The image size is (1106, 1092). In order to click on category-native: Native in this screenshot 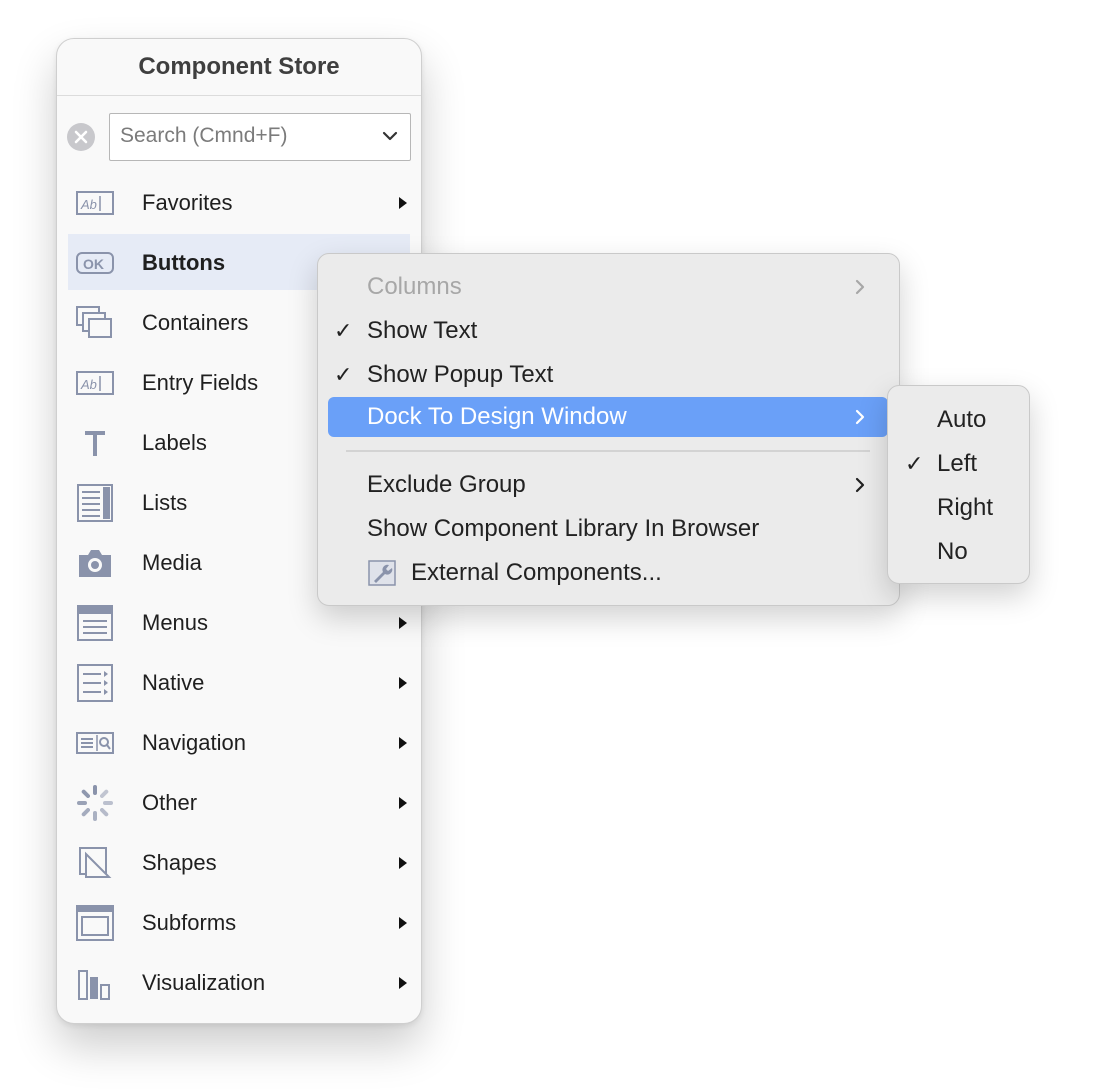, I will do `click(239, 683)`.